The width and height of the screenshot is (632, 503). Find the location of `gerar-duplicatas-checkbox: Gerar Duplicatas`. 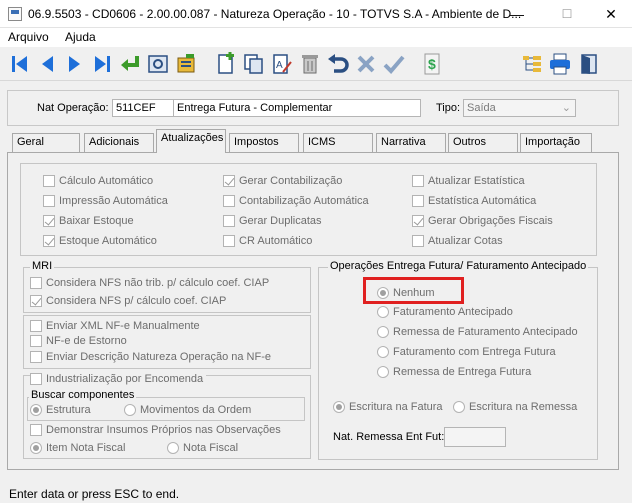

gerar-duplicatas-checkbox: Gerar Duplicatas is located at coordinates (272, 221).